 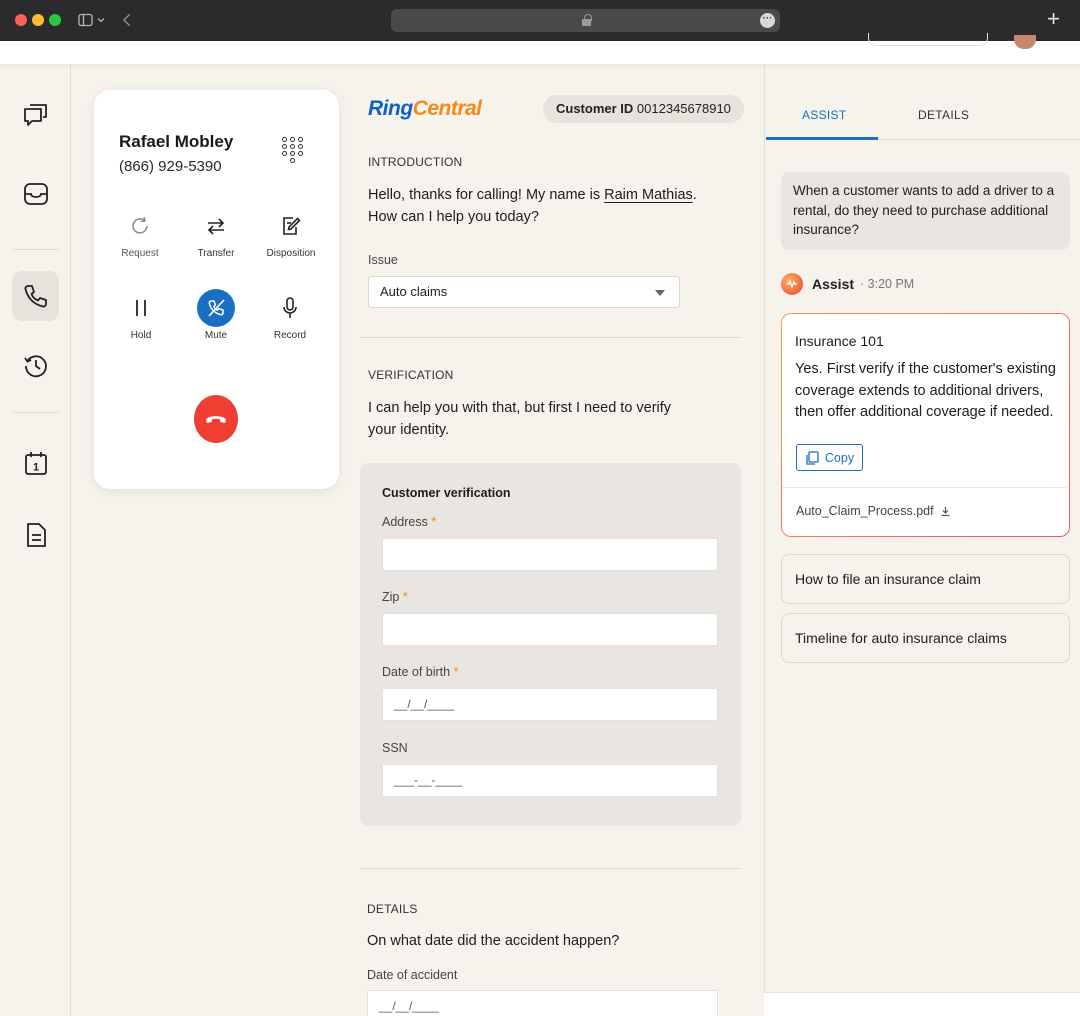 What do you see at coordinates (922, 1004) in the screenshot?
I see `assist-input-area` at bounding box center [922, 1004].